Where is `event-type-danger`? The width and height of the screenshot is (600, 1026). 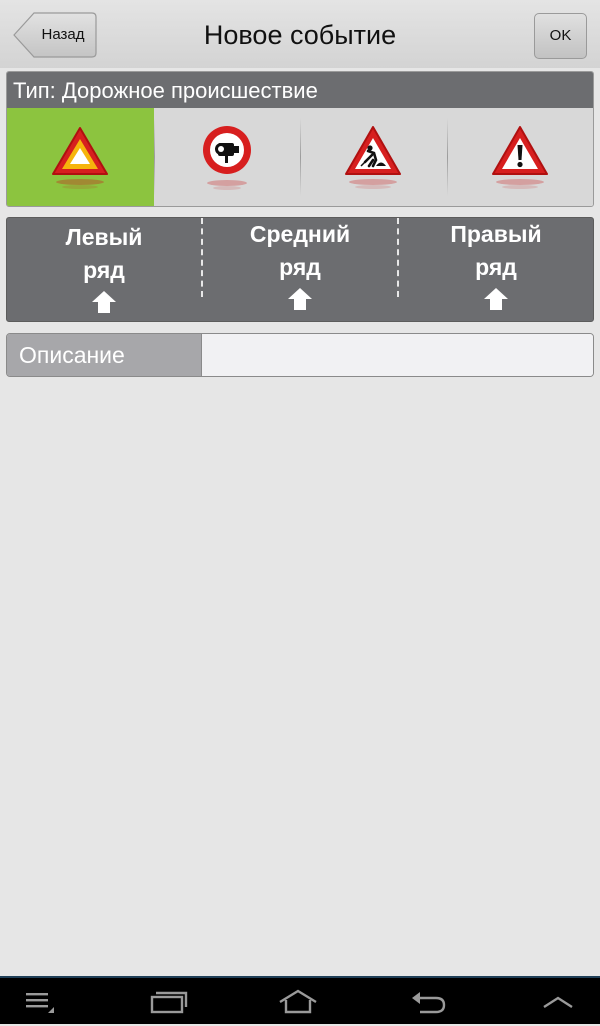
event-type-danger is located at coordinates (519, 157).